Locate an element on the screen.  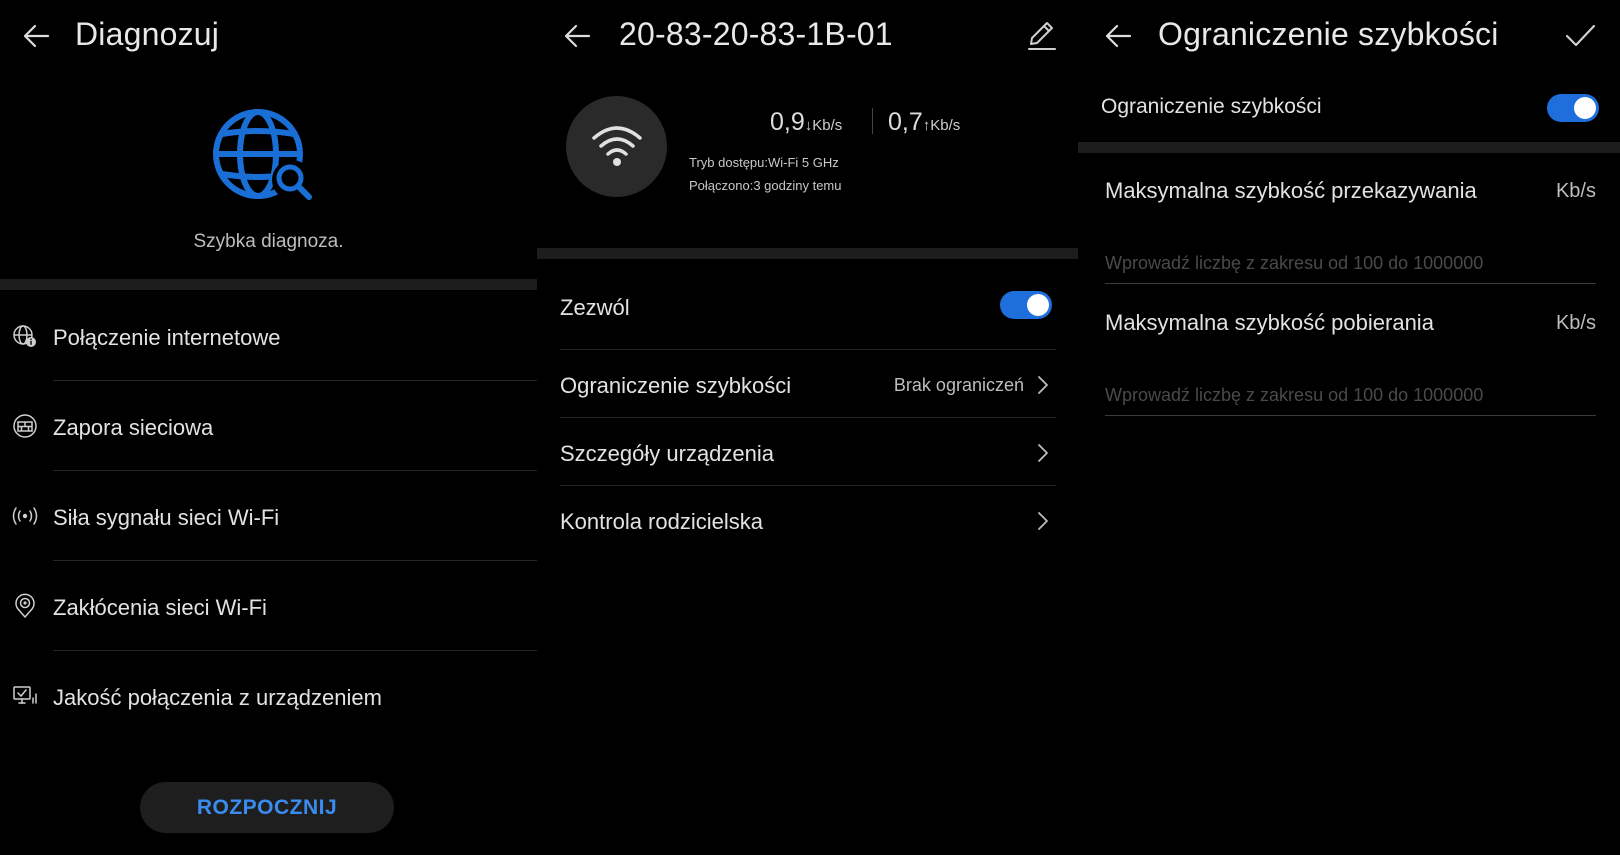
upload-speed: 0,7↑Kb/s is located at coordinates (924, 122).